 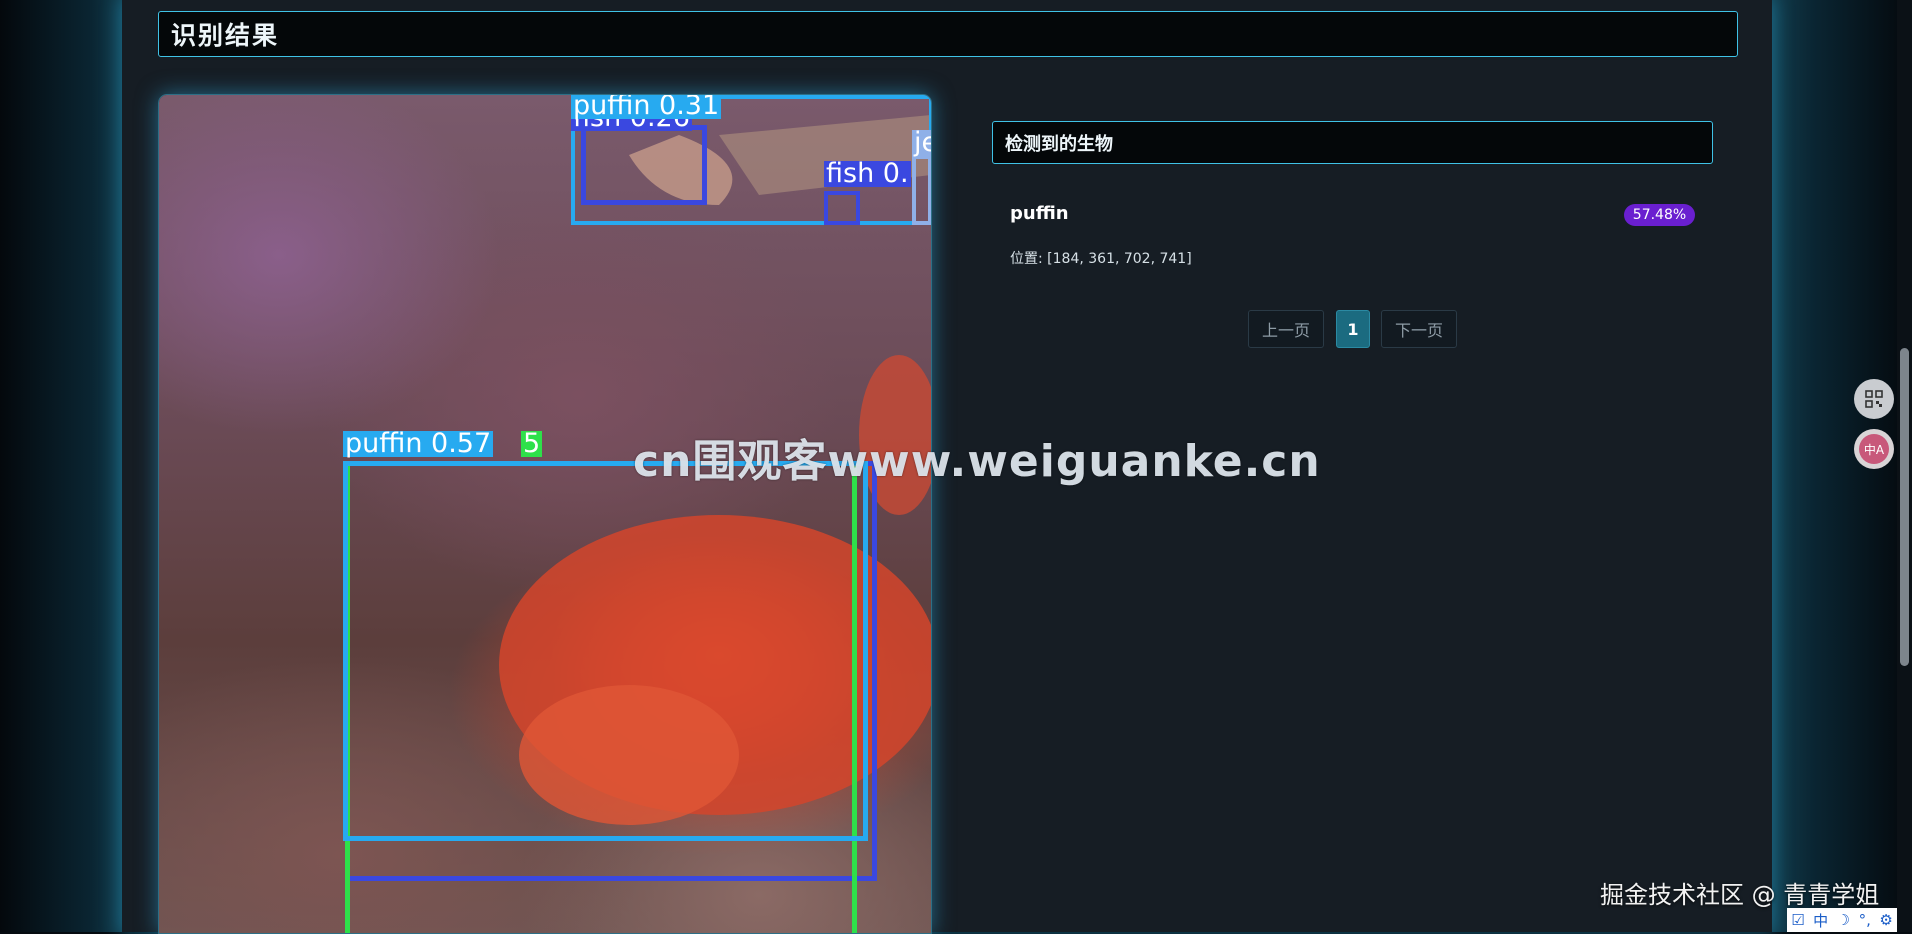 I want to click on watermark: cn围观客www.weiguanke.cn, so click(x=977, y=461).